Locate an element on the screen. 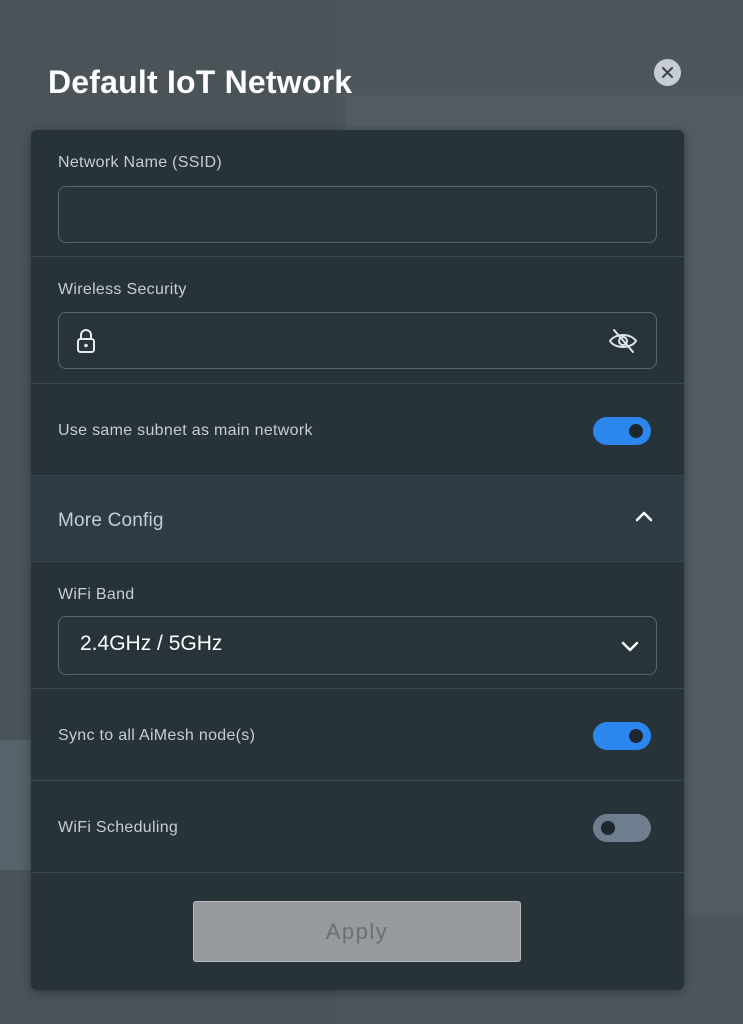 The image size is (743, 1024). wifi-band-select: 2.4GHz / 5GHz is located at coordinates (357, 645).